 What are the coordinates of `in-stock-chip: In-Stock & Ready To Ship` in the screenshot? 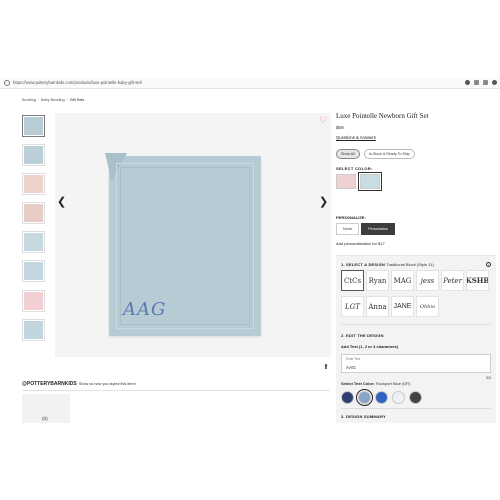 It's located at (389, 154).